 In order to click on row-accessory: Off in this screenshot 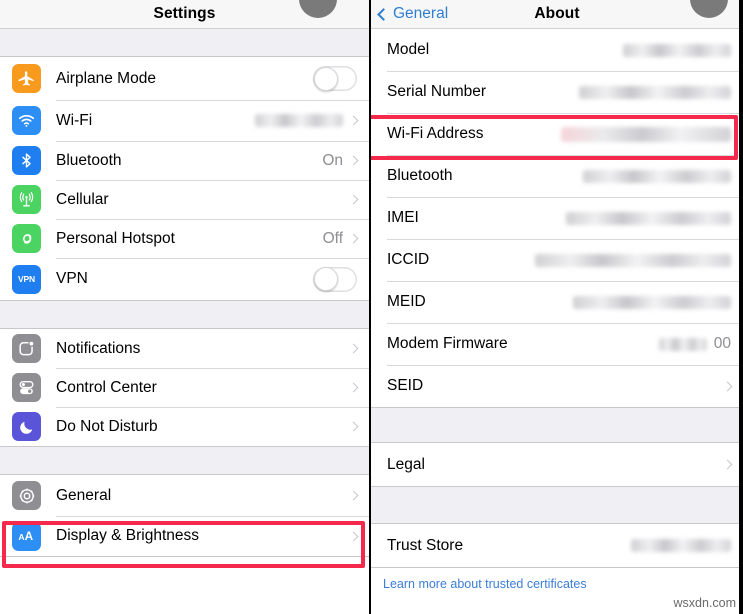, I will do `click(340, 238)`.